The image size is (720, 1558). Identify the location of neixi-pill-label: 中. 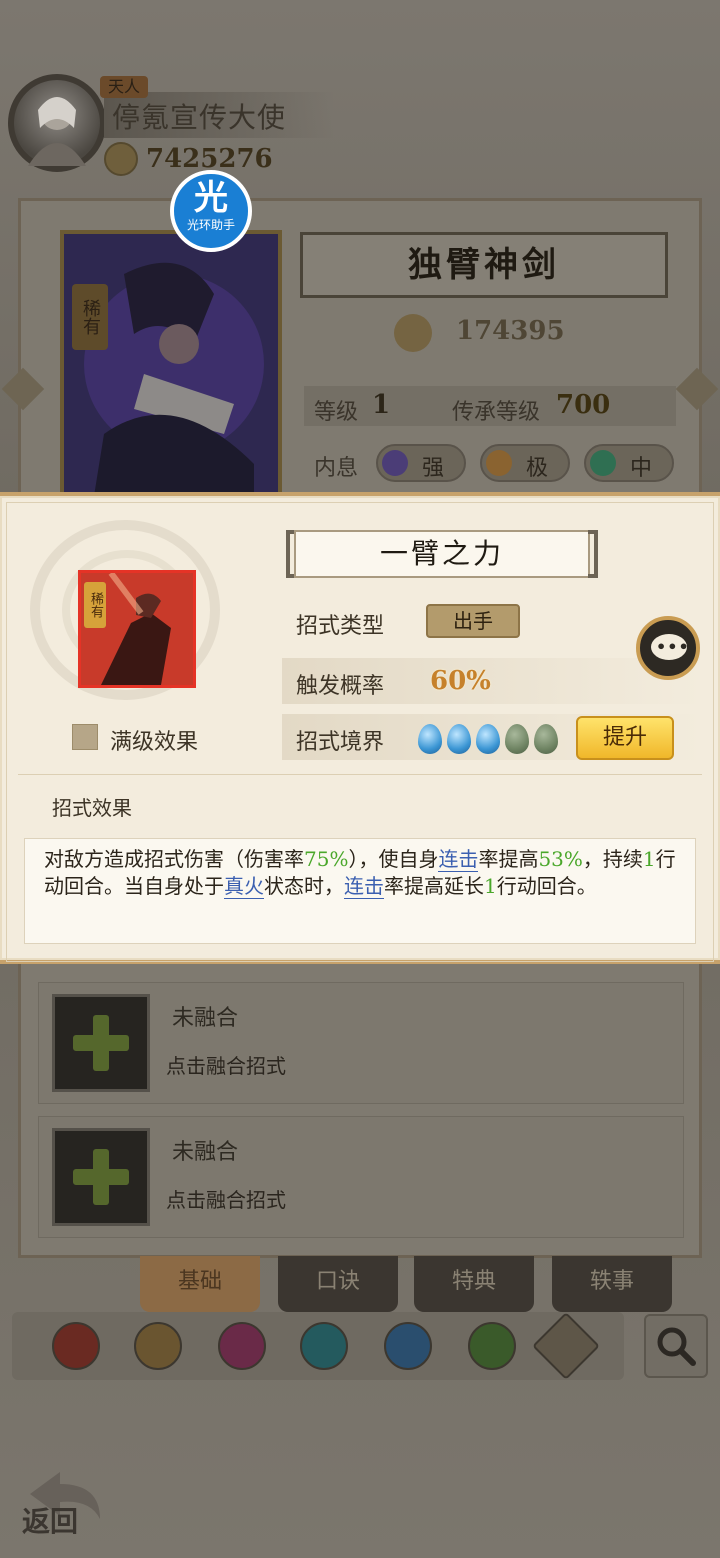
(641, 468).